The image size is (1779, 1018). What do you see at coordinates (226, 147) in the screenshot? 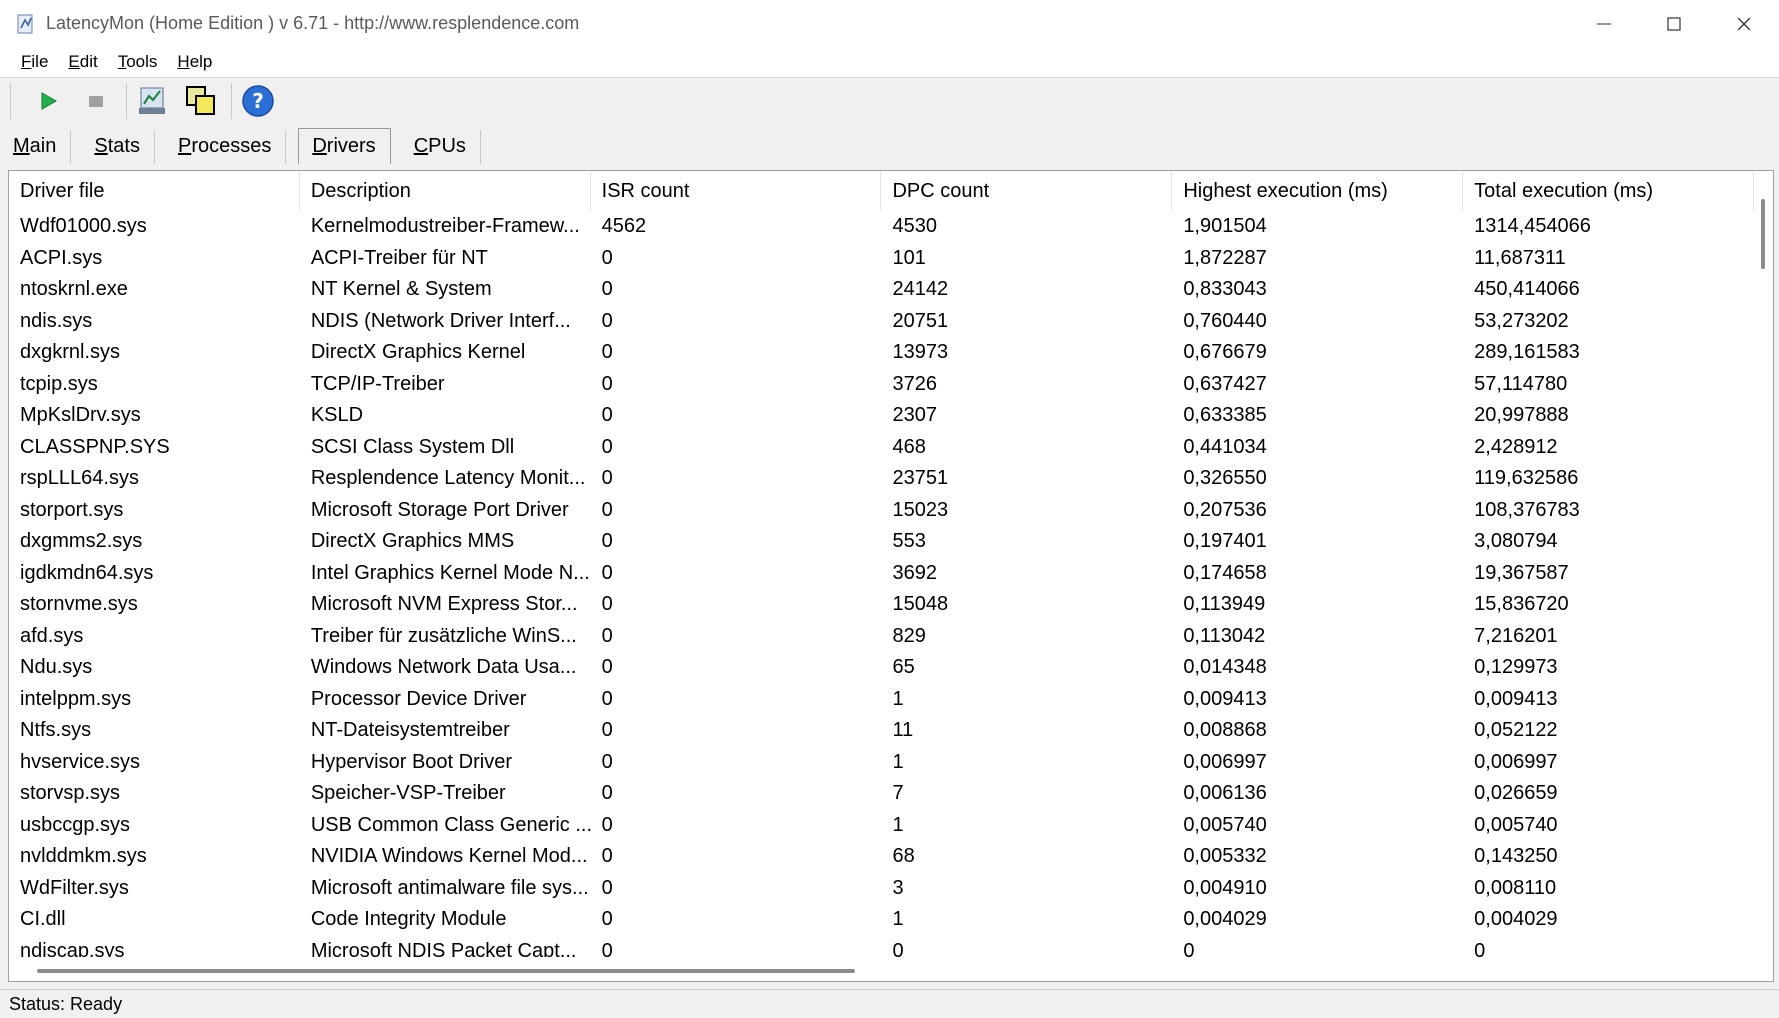
I see `tab-processes: Processes` at bounding box center [226, 147].